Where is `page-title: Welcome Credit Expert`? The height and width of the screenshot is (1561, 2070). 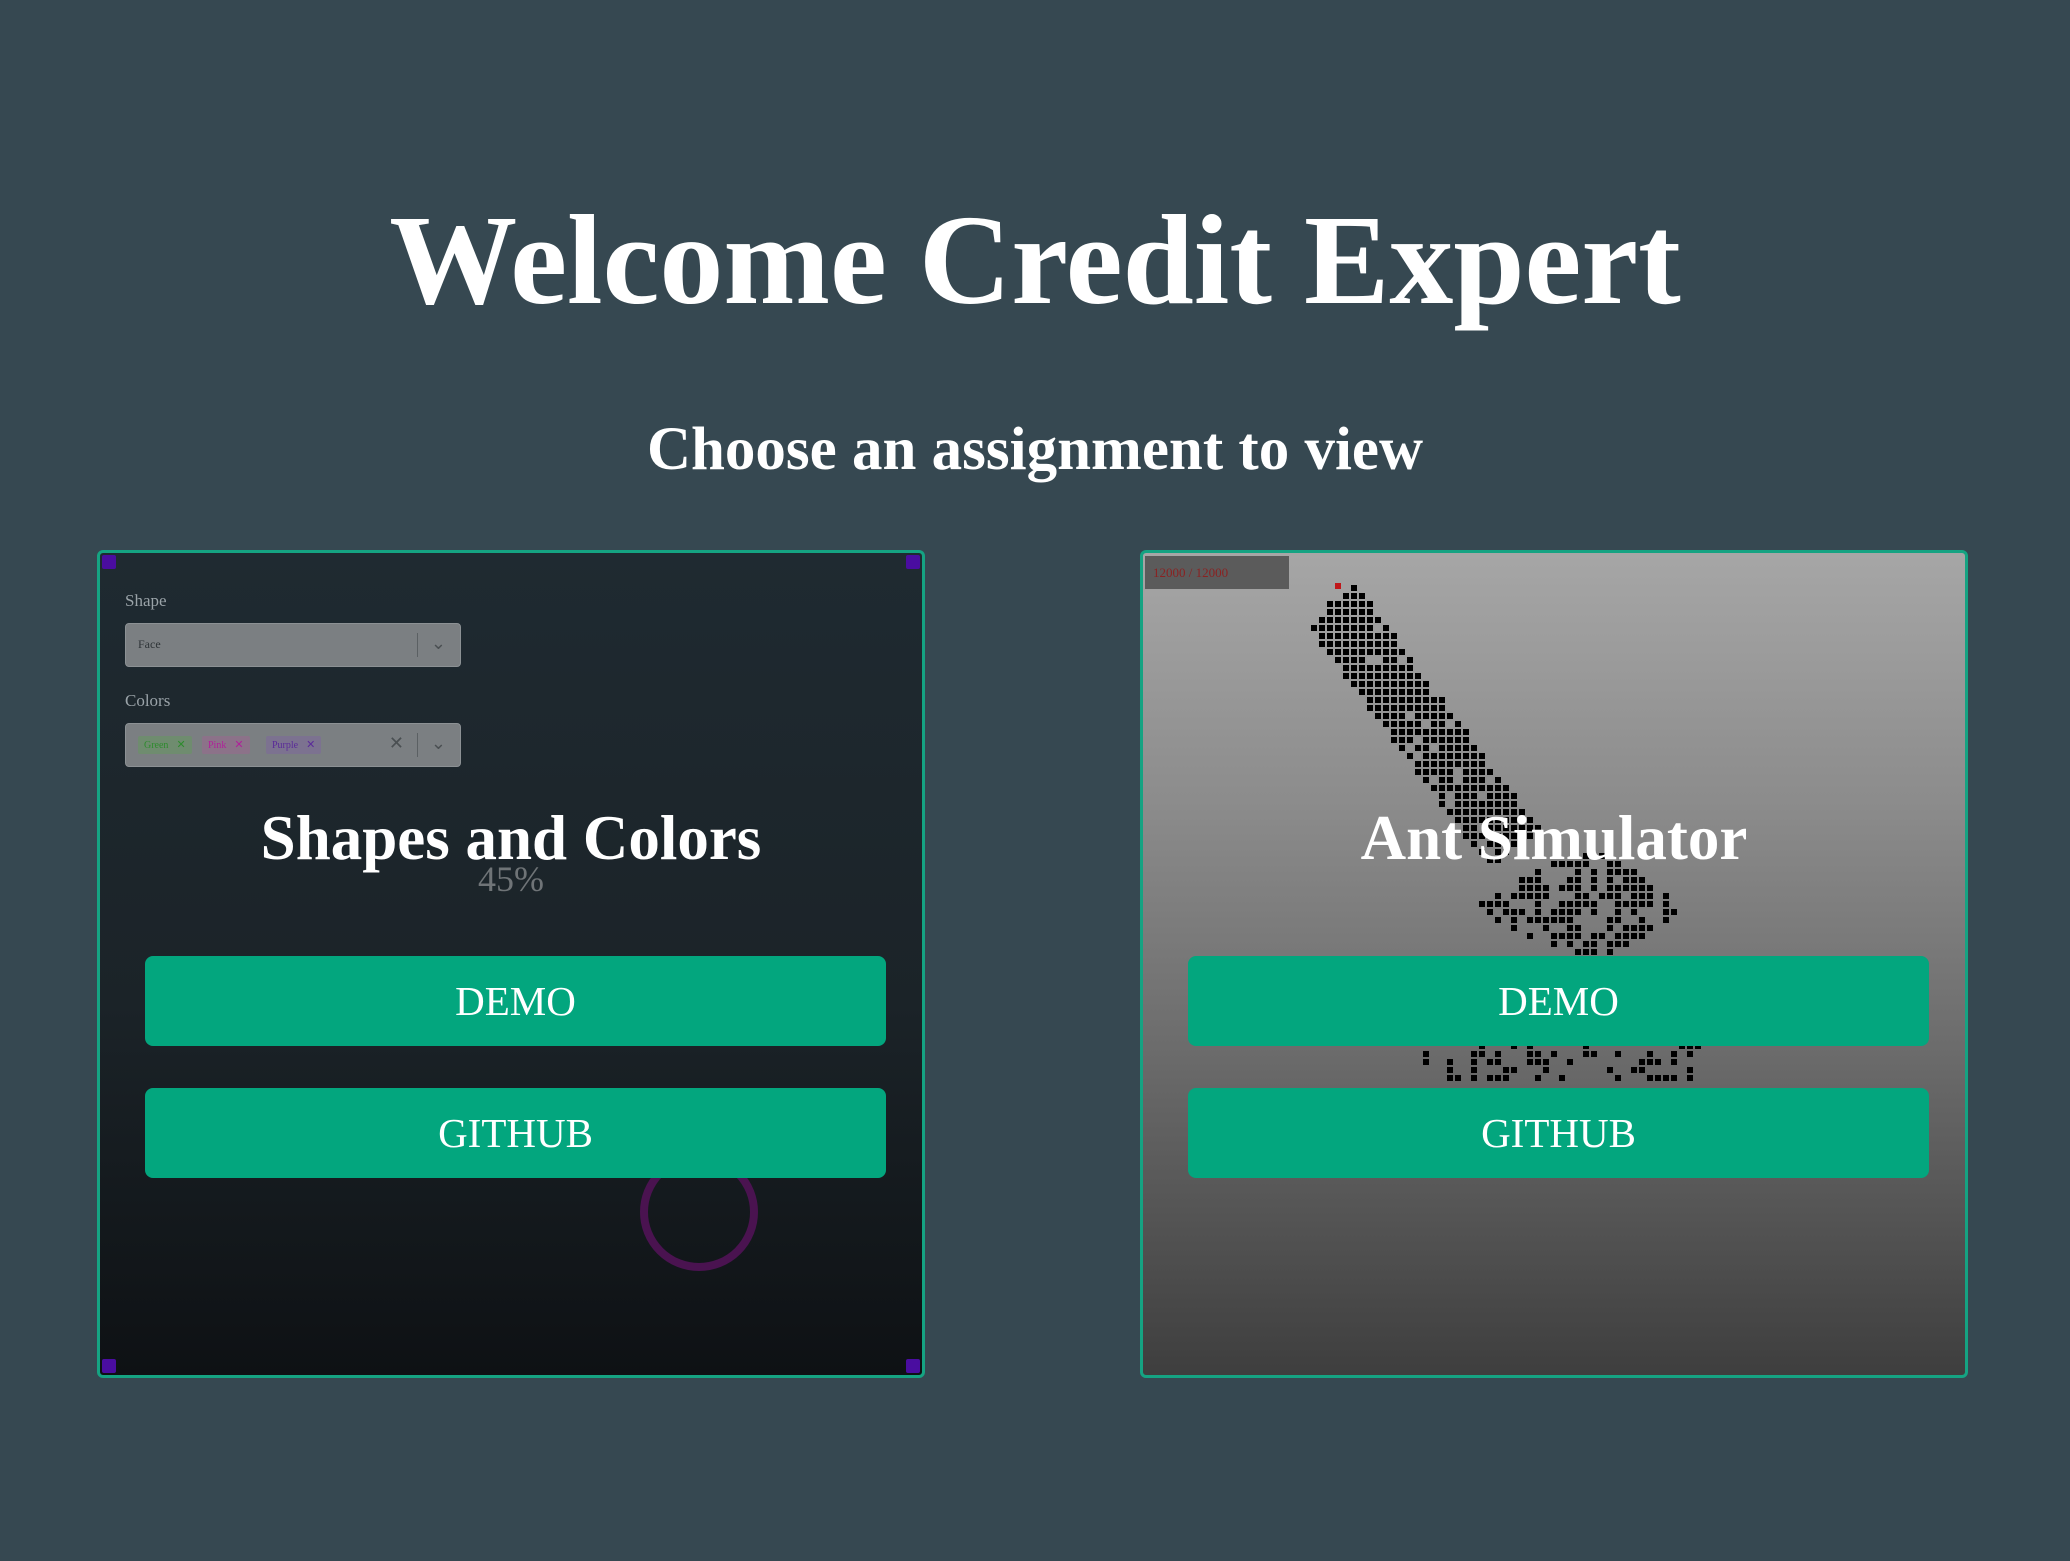
page-title: Welcome Credit Expert is located at coordinates (1035, 260).